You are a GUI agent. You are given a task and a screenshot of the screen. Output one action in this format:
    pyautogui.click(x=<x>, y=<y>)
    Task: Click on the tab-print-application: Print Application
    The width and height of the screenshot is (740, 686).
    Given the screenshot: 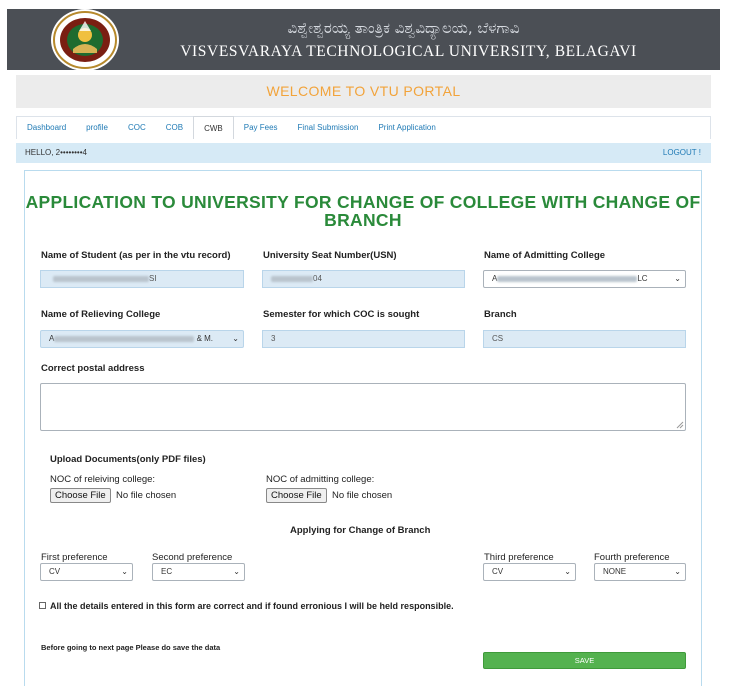 What is the action you would take?
    pyautogui.click(x=406, y=128)
    